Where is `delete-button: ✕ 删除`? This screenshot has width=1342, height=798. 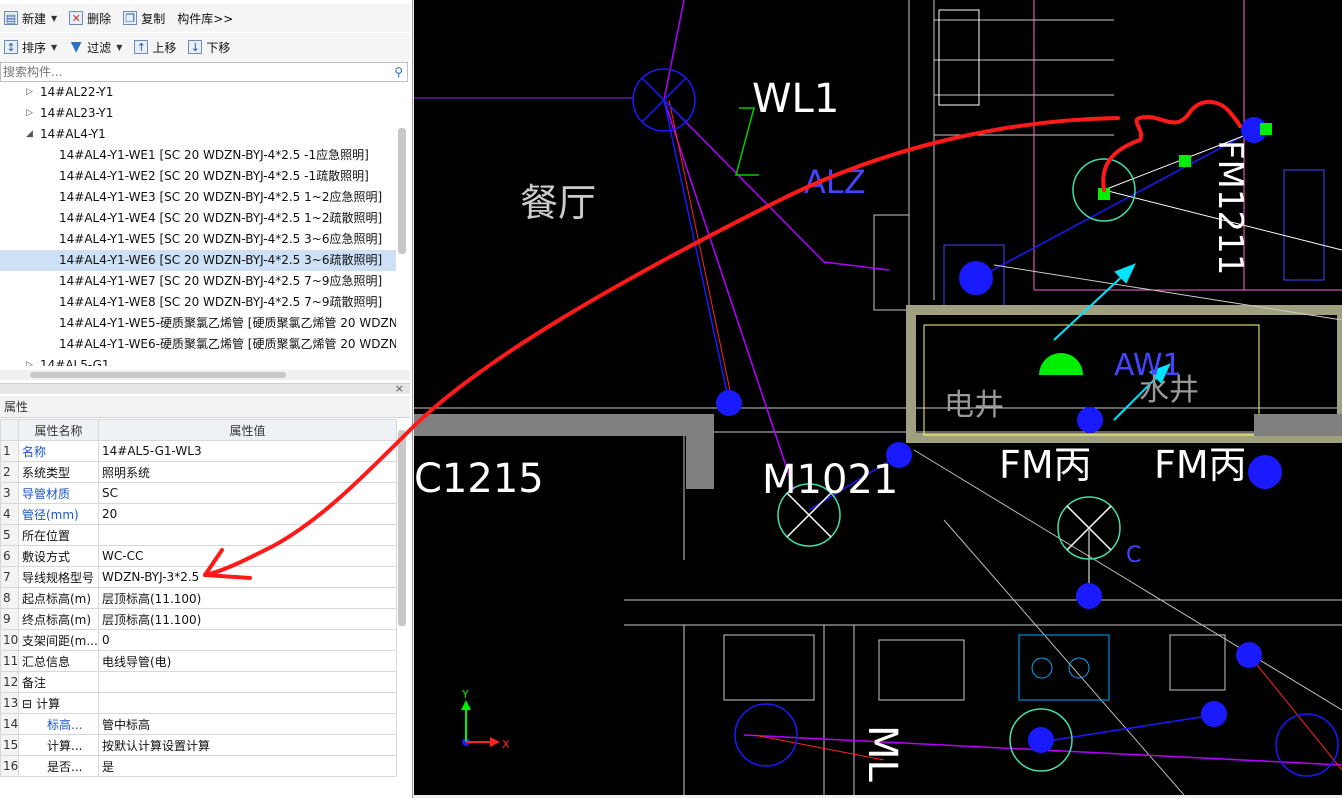 delete-button: ✕ 删除 is located at coordinates (90, 18).